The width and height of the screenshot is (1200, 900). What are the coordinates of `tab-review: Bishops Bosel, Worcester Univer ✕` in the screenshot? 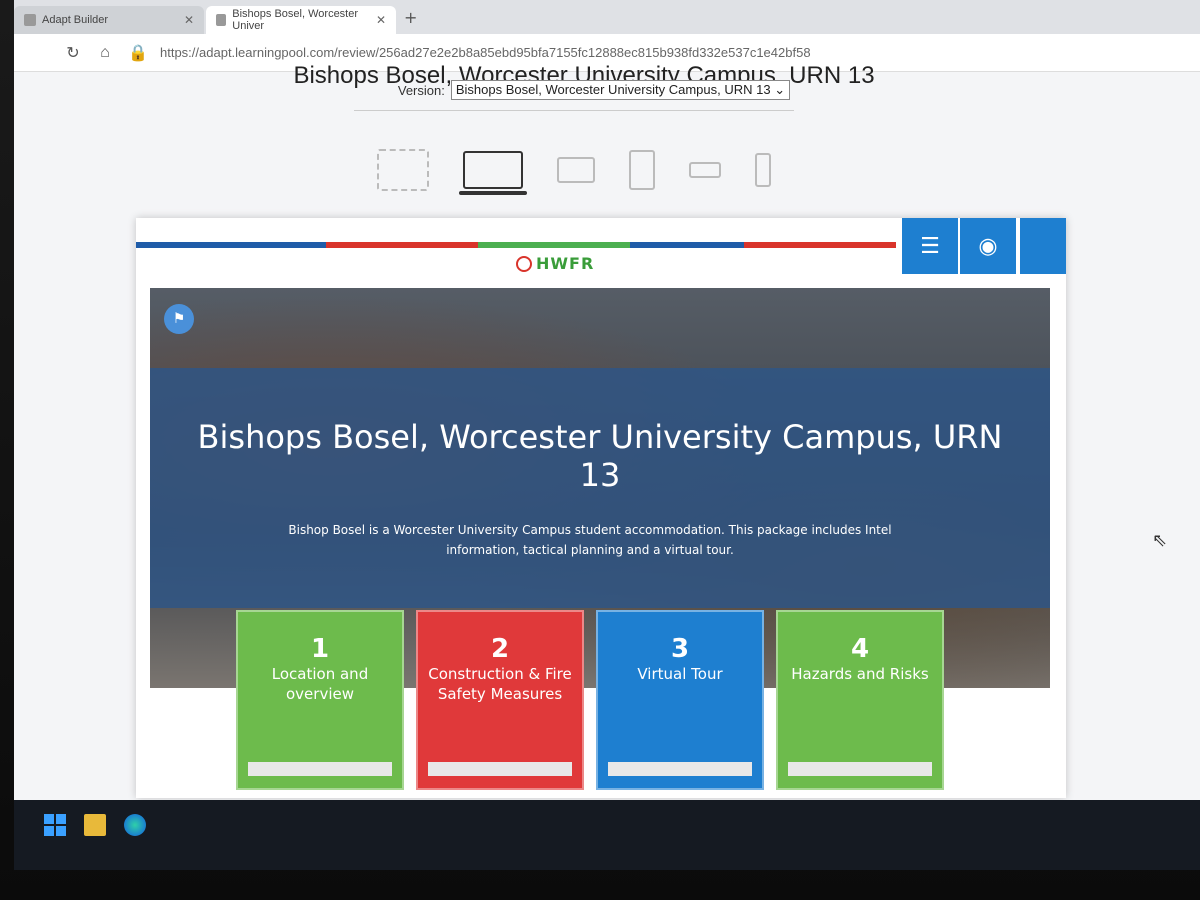 It's located at (301, 20).